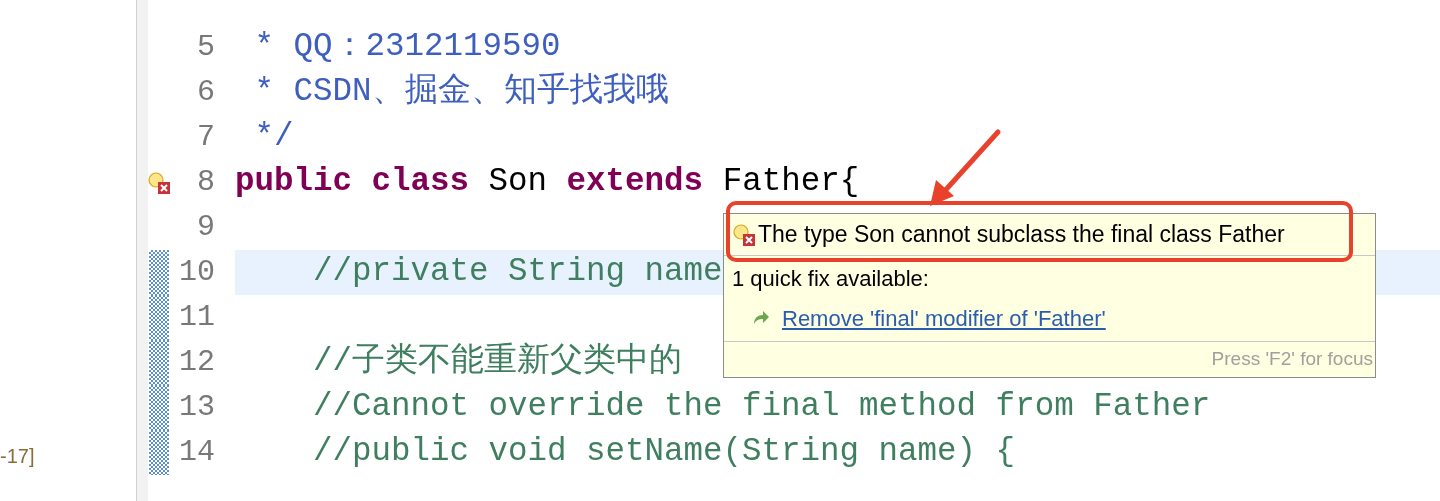  Describe the element at coordinates (206, 227) in the screenshot. I see `line-number: 9` at that location.